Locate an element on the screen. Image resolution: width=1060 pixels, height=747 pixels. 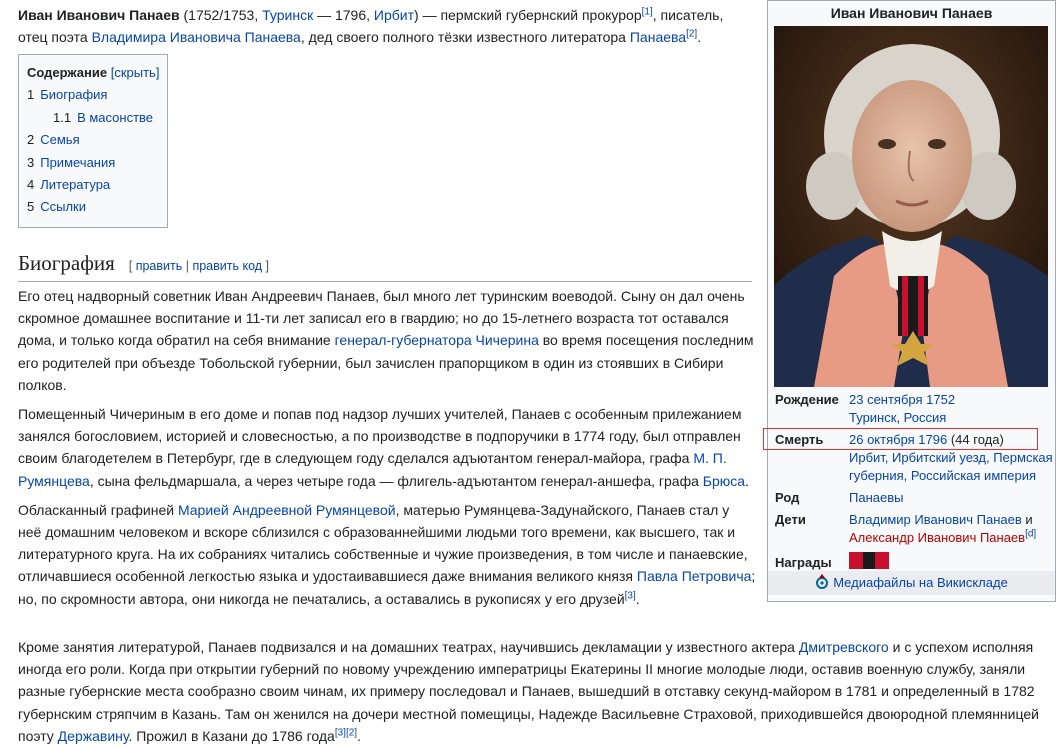
birth-place-link: Туринск is located at coordinates (287, 15).